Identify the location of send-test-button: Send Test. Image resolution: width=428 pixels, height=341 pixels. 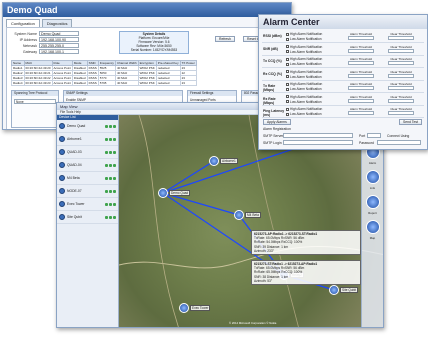
(411, 122).